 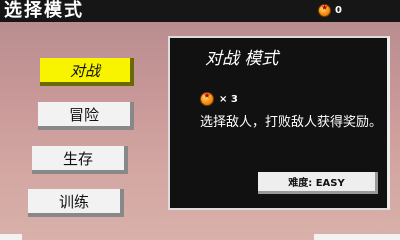 I want to click on reward-count: × 3, so click(x=228, y=99).